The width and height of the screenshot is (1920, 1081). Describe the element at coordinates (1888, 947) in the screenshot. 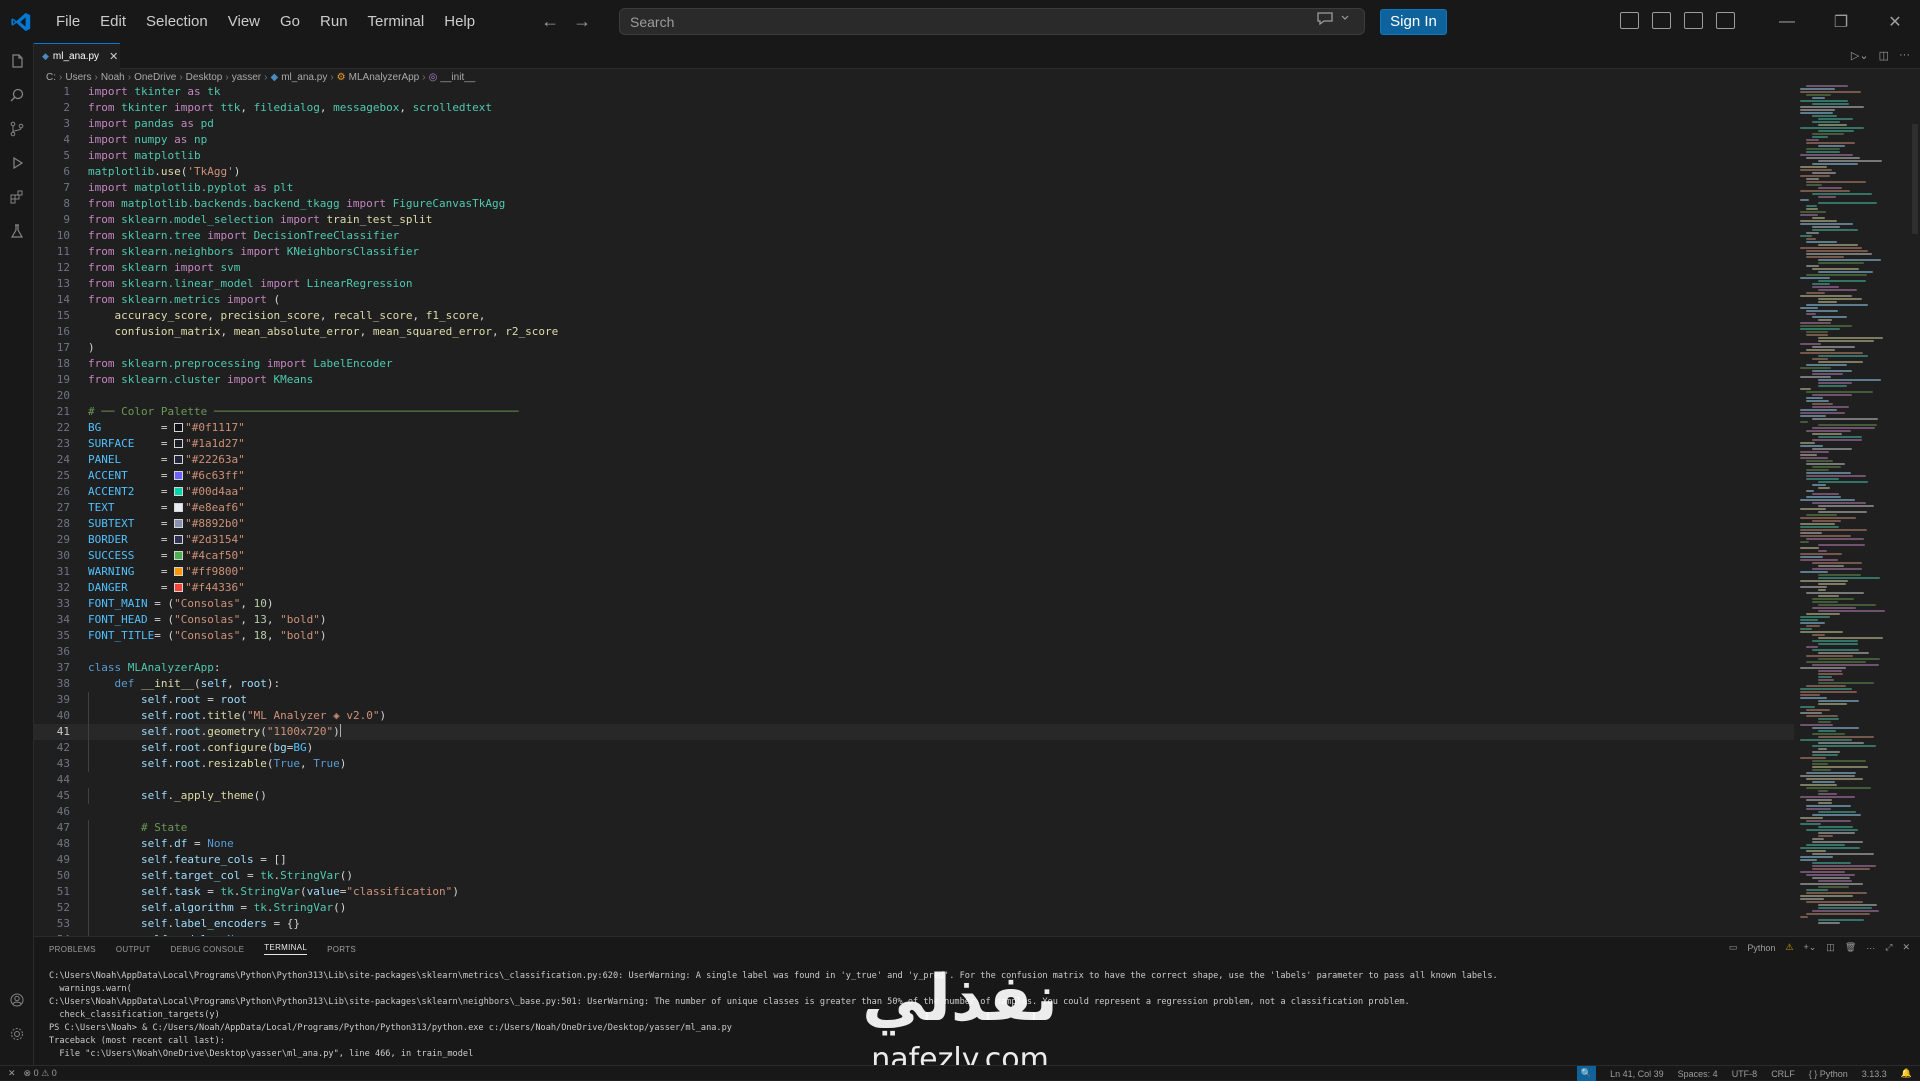

I see `maximize-panel-icon: ⤢` at that location.